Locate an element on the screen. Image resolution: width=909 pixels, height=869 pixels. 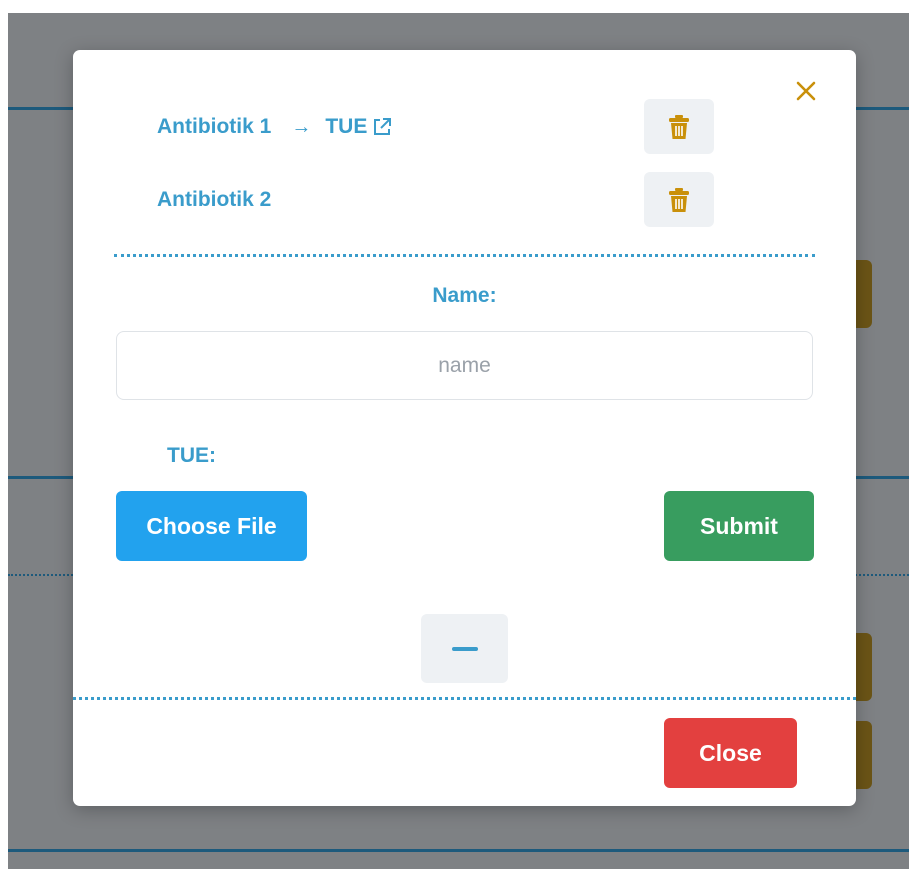
collapse-form-button is located at coordinates (464, 648).